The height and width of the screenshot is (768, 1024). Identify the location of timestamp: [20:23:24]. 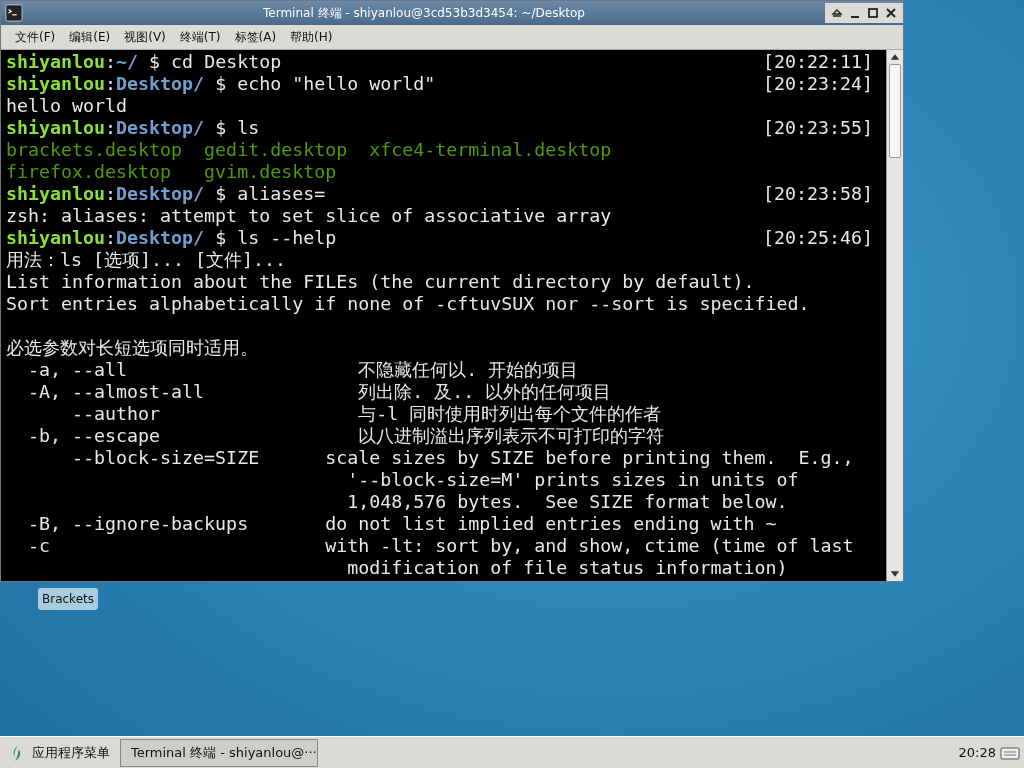
(817, 84).